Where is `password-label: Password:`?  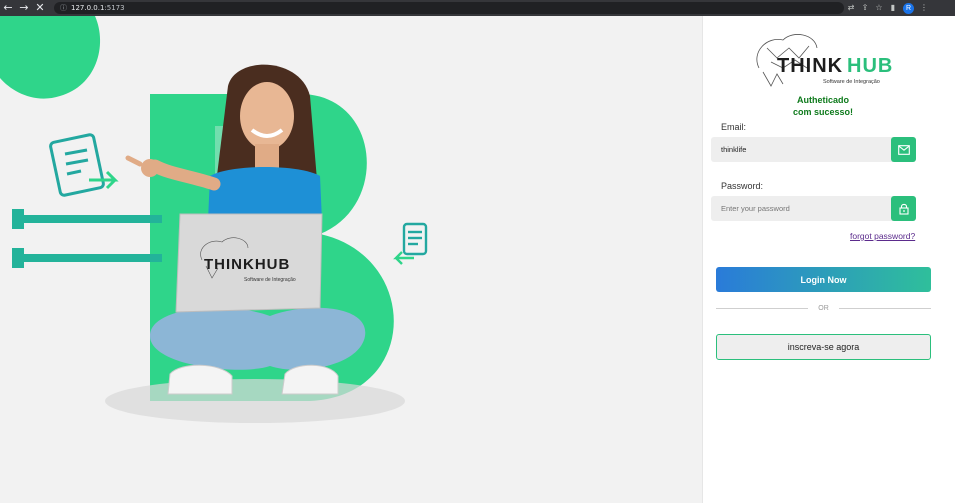
password-label: Password: is located at coordinates (742, 186).